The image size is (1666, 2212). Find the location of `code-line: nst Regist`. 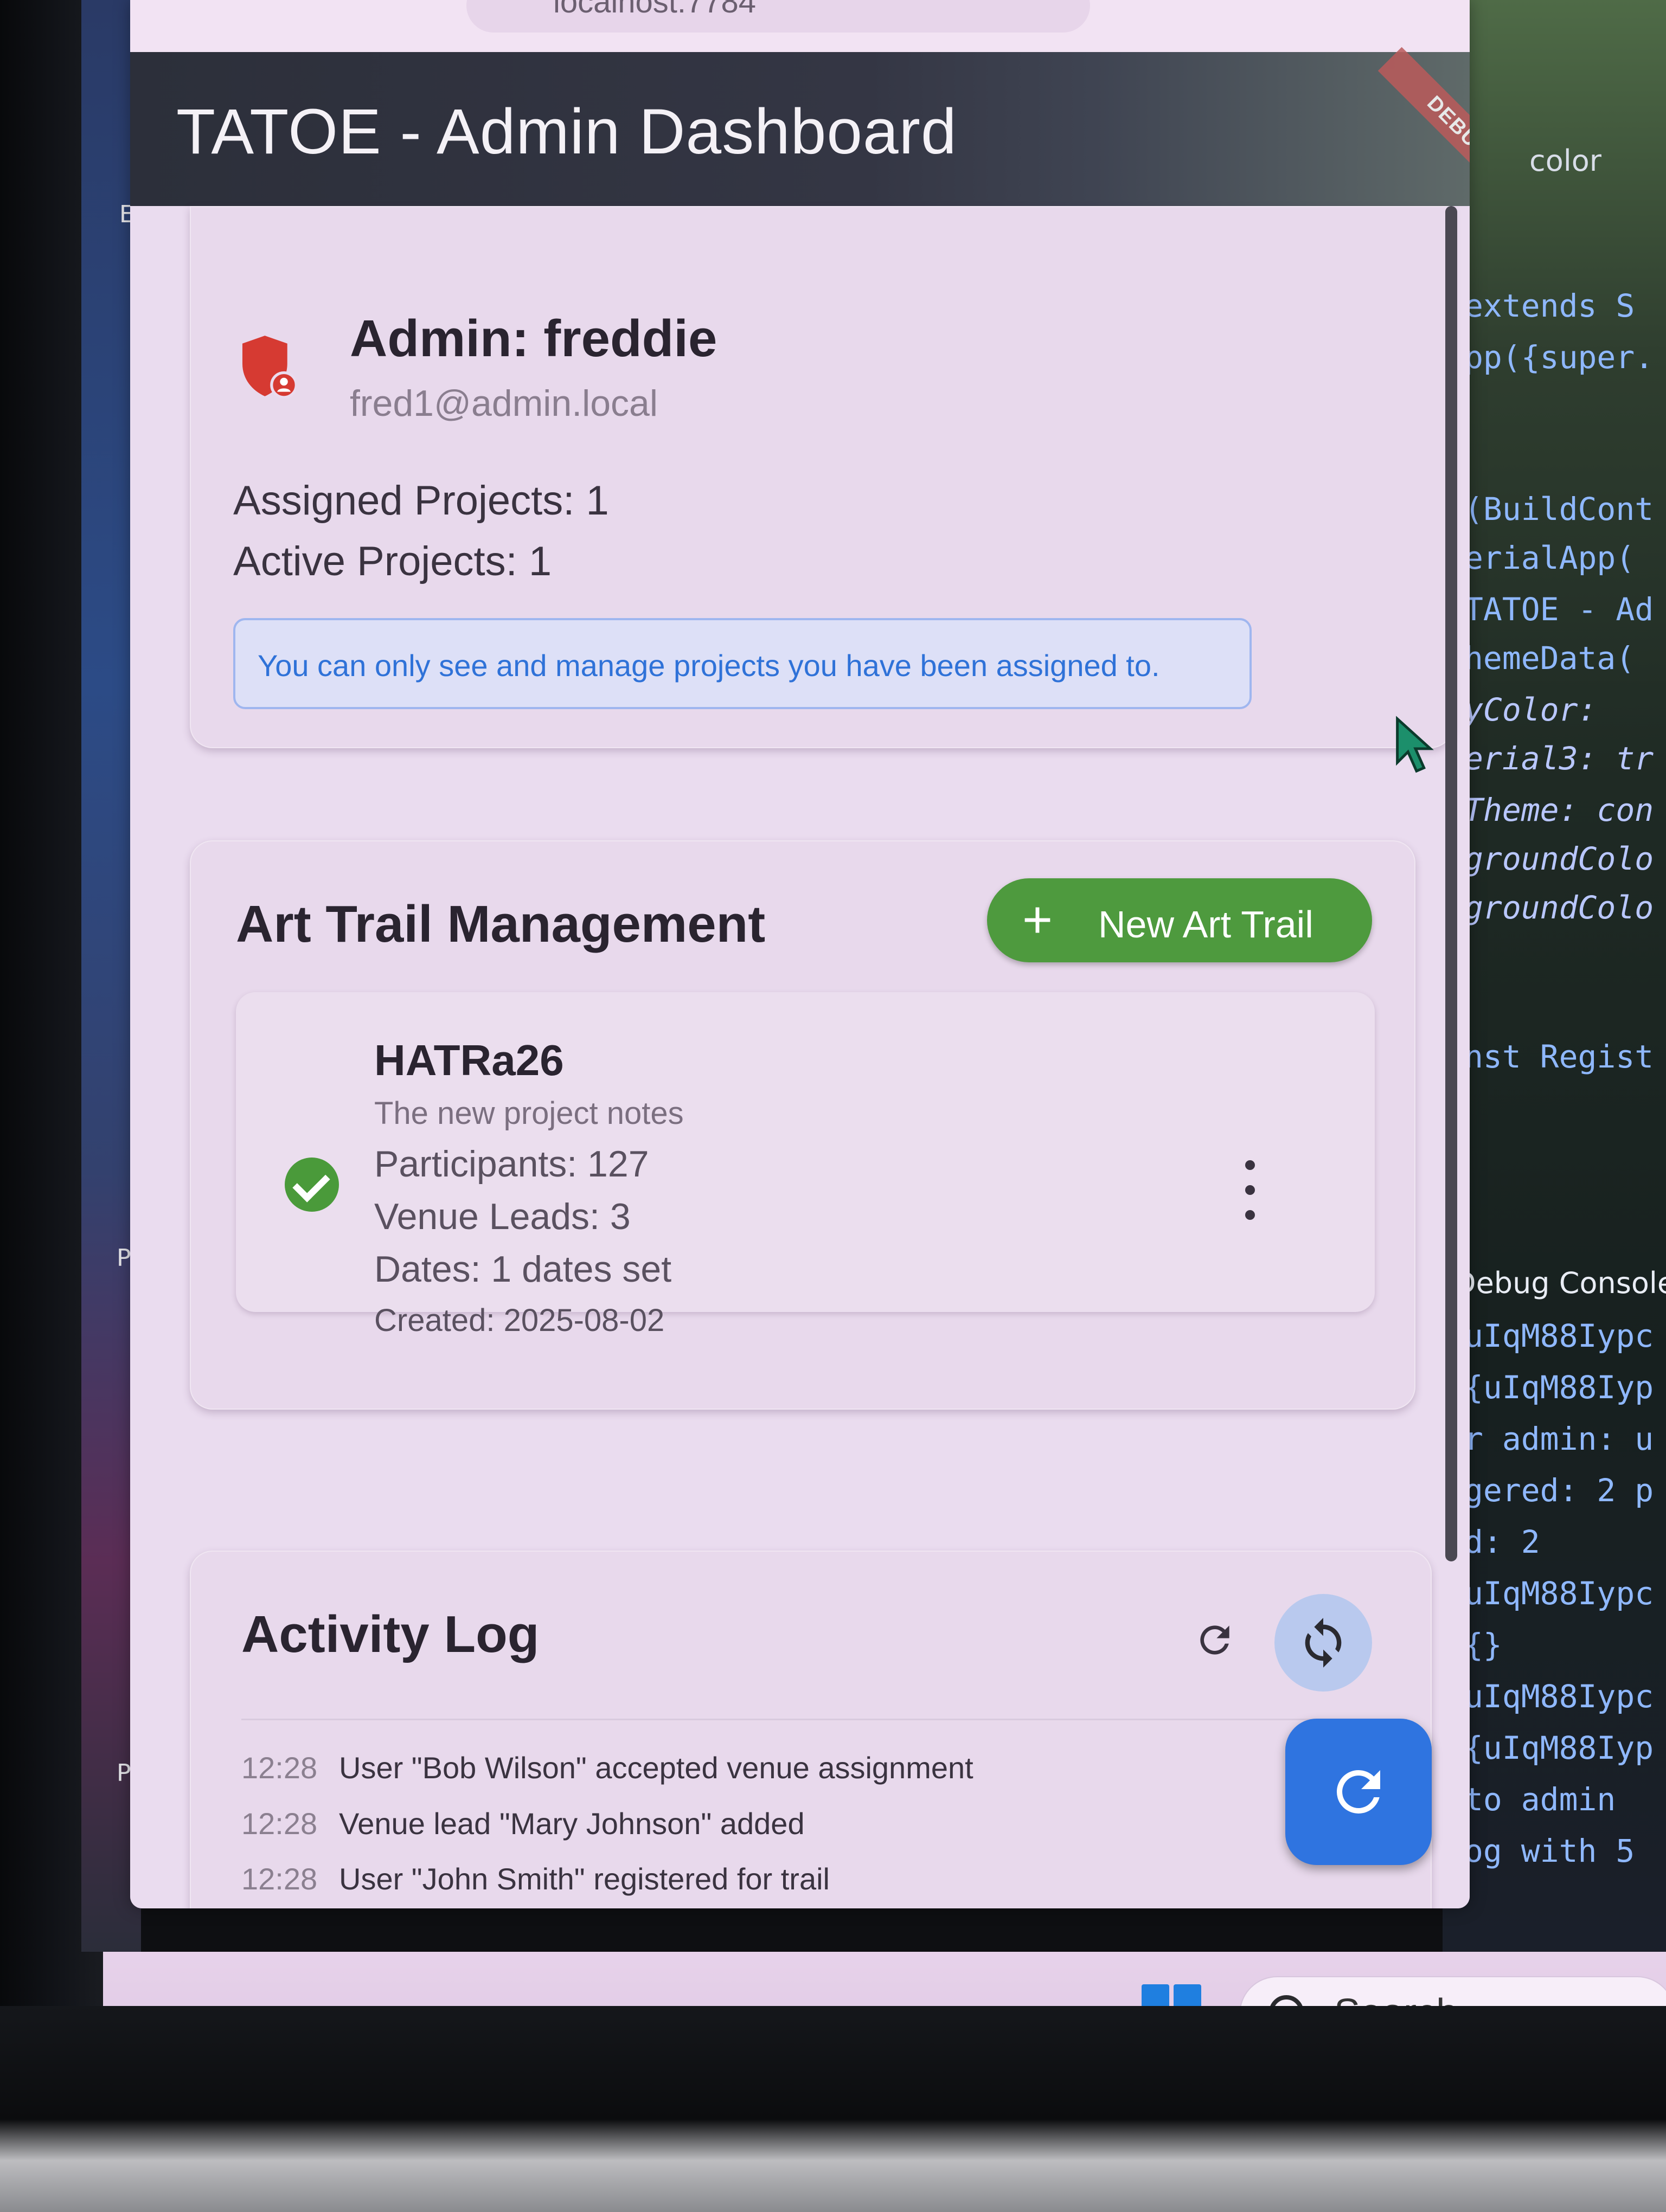

code-line: nst Regist is located at coordinates (1559, 1056).